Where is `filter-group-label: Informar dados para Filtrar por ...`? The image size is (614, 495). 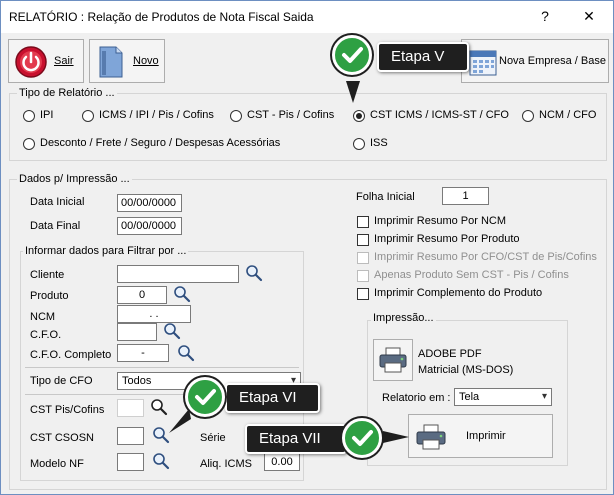
filter-group-label: Informar dados para Filtrar por ... is located at coordinates (106, 251).